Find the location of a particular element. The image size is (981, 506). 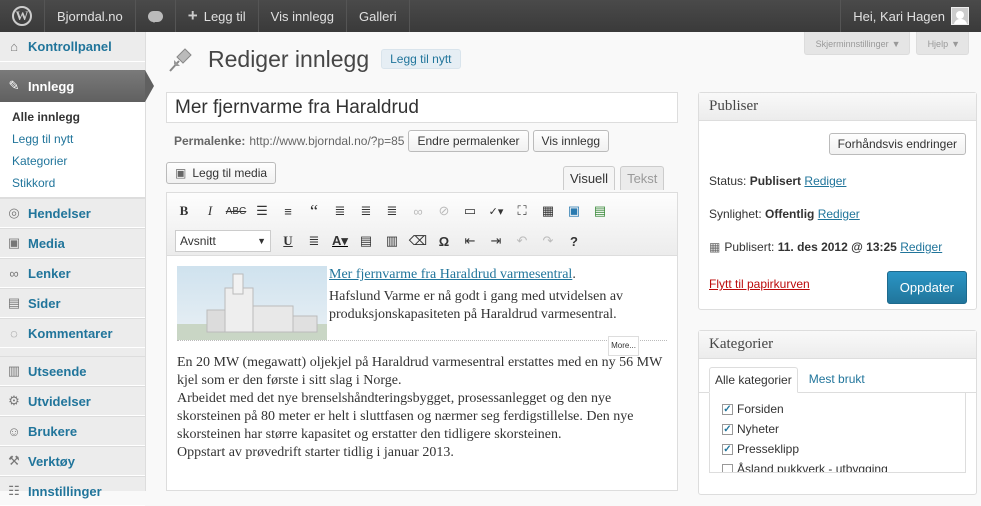

tab-most-used: Mest brukt is located at coordinates (837, 379).